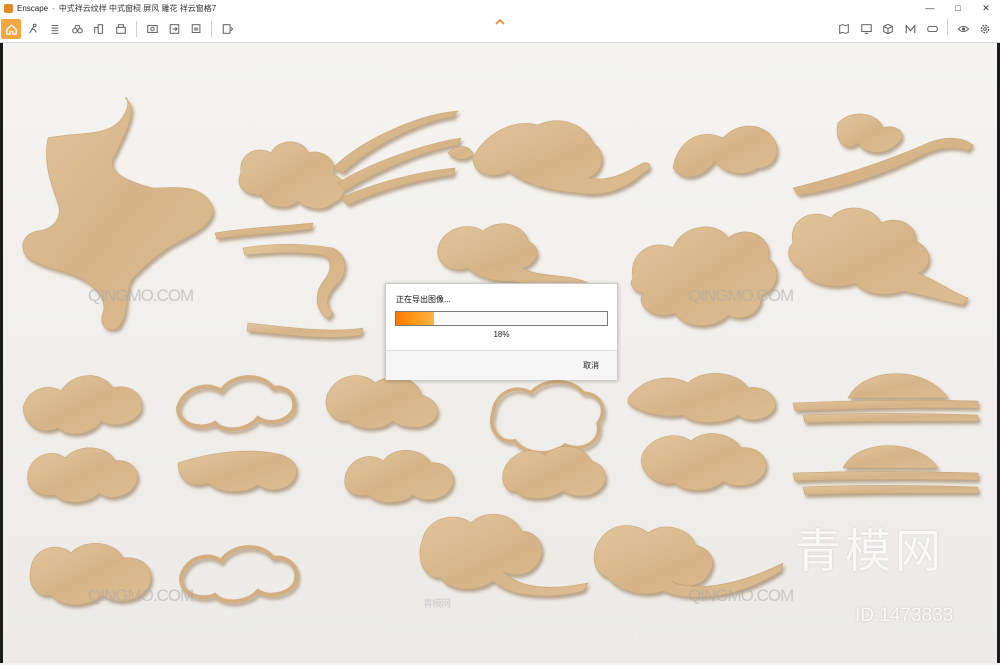 The image size is (1000, 665). Describe the element at coordinates (501, 365) in the screenshot. I see `dialog-footer: 取消` at that location.